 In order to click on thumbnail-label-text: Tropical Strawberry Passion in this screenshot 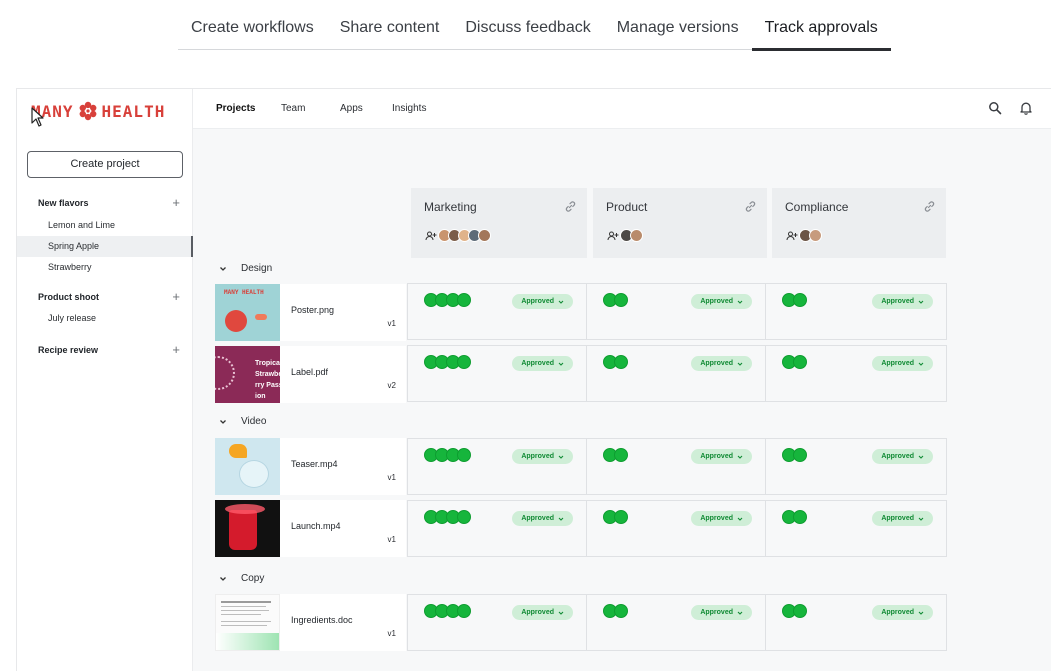, I will do `click(267, 380)`.